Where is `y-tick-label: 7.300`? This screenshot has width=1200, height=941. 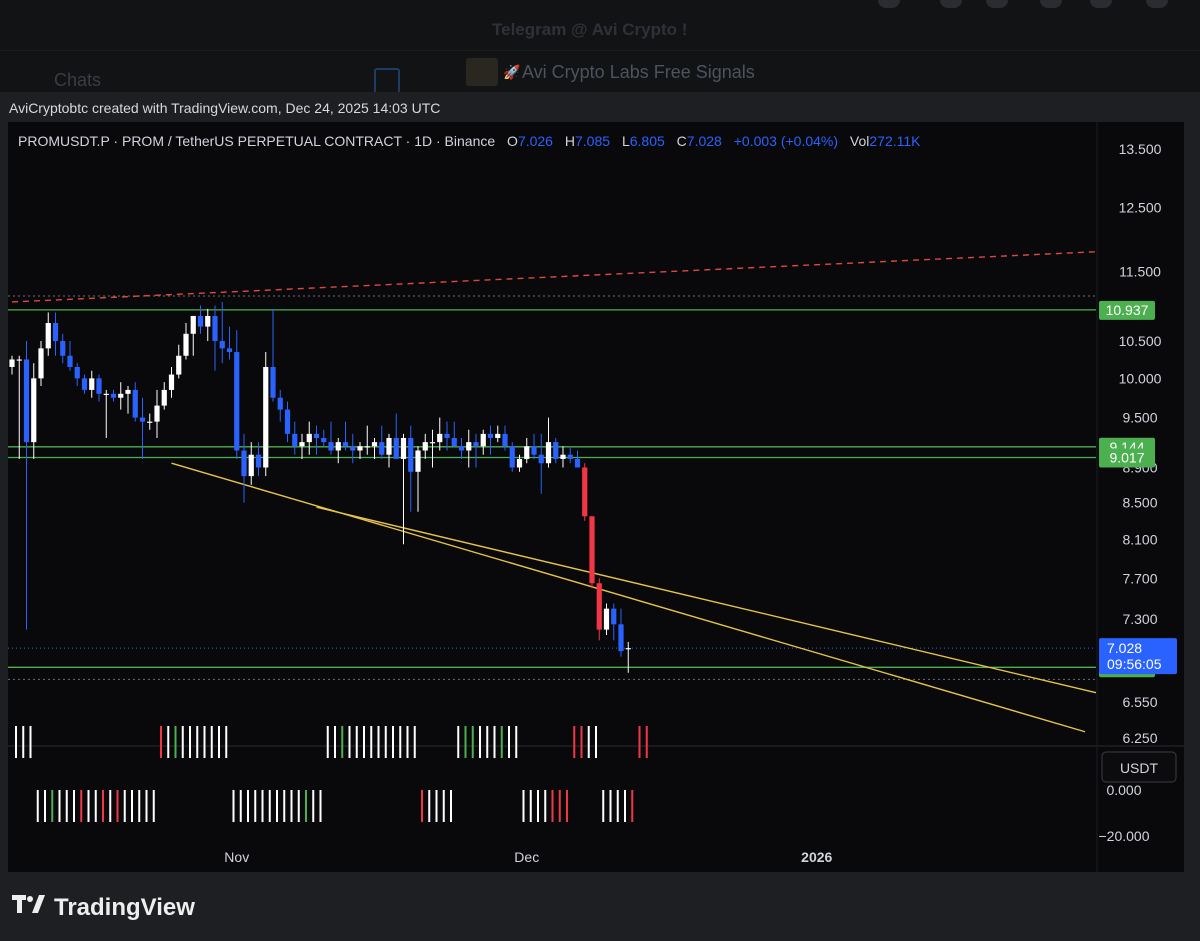
y-tick-label: 7.300 is located at coordinates (1139, 619).